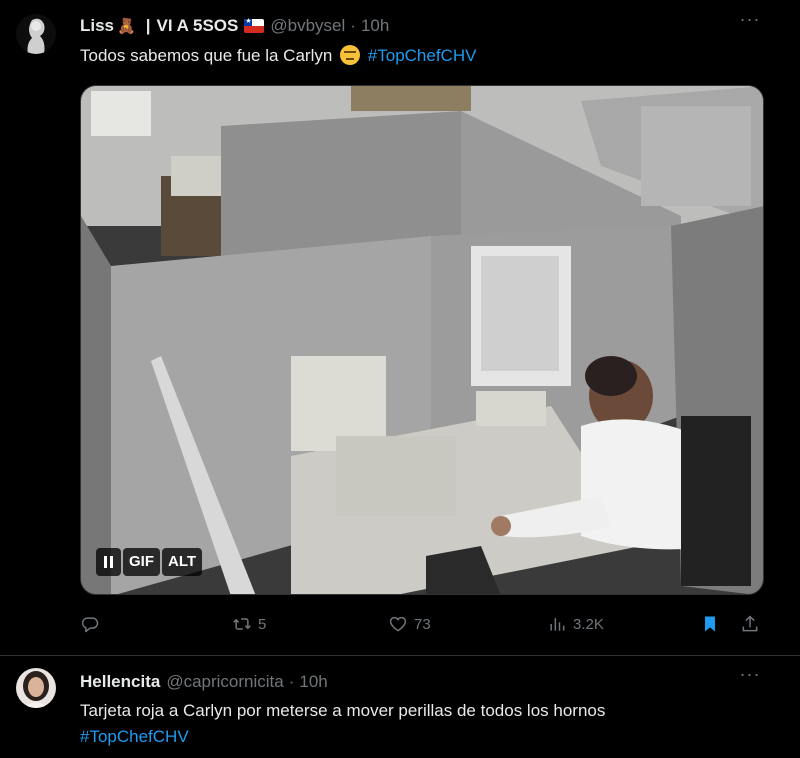  I want to click on reply-button, so click(90, 624).